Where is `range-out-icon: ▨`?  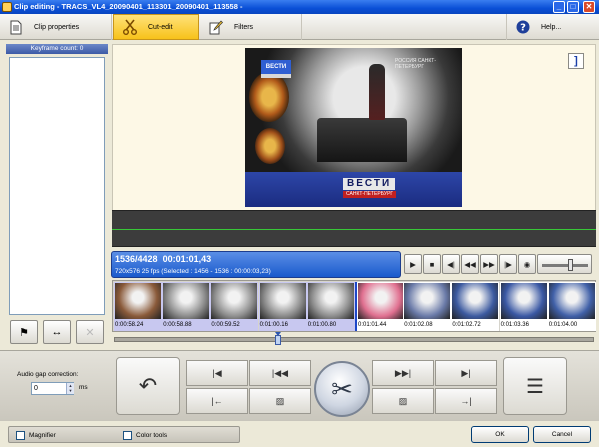 range-out-icon: ▨ is located at coordinates (403, 400).